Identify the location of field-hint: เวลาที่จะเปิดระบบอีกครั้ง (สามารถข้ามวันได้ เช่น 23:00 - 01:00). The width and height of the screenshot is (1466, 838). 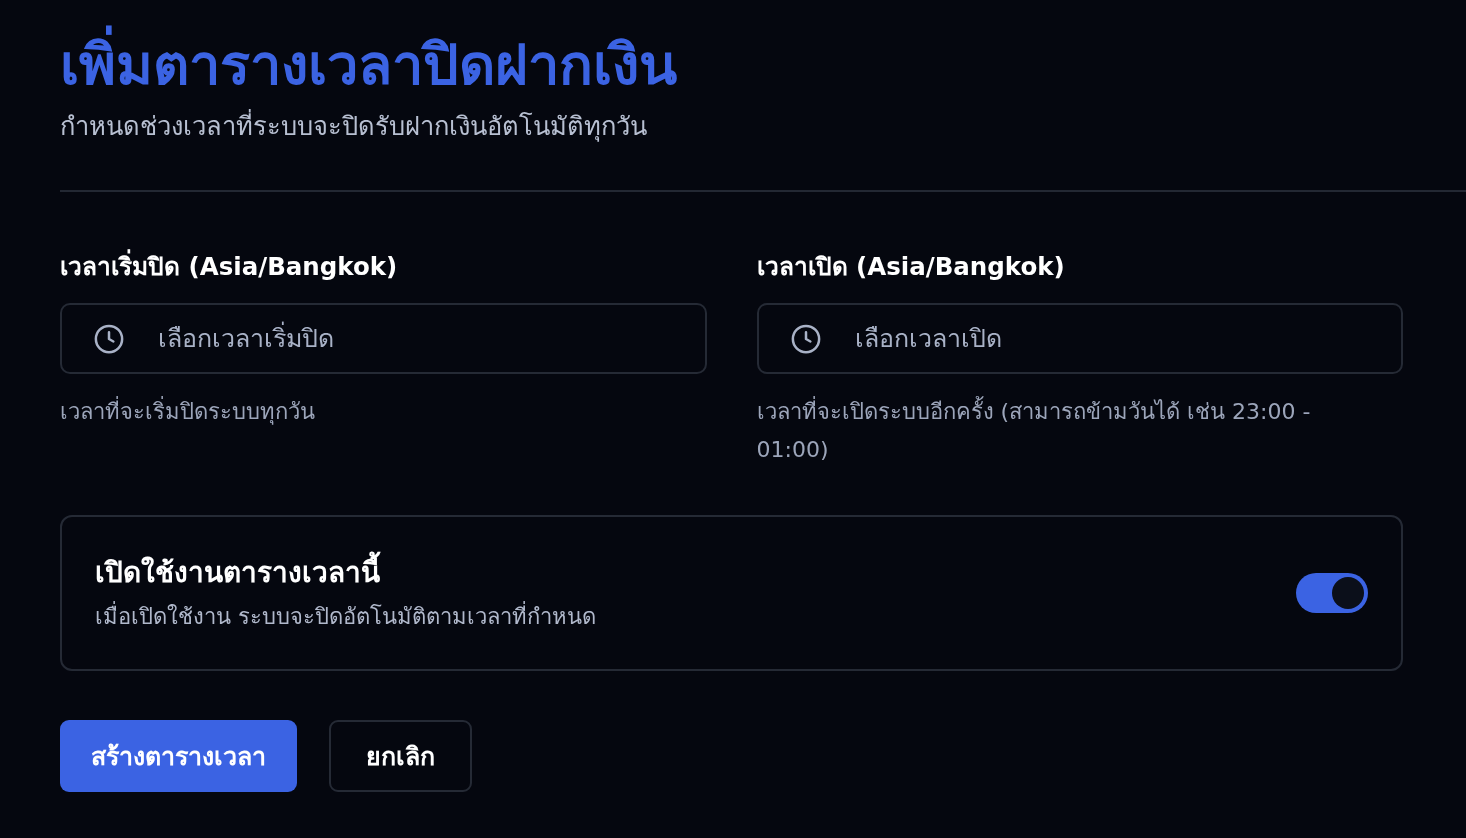
(1034, 429).